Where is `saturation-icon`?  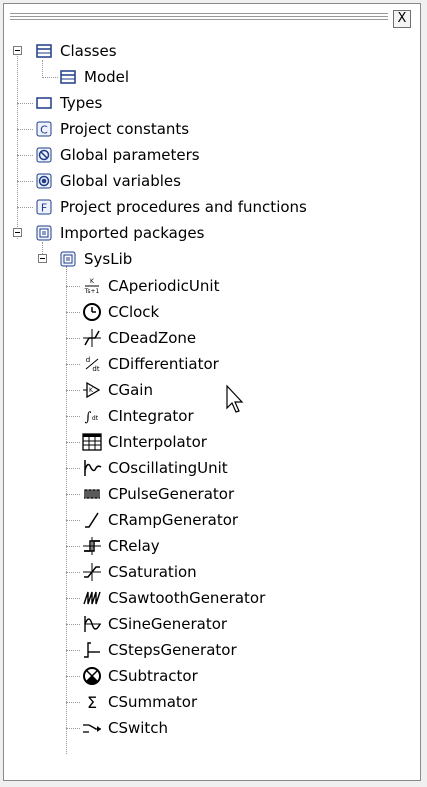 saturation-icon is located at coordinates (92, 572).